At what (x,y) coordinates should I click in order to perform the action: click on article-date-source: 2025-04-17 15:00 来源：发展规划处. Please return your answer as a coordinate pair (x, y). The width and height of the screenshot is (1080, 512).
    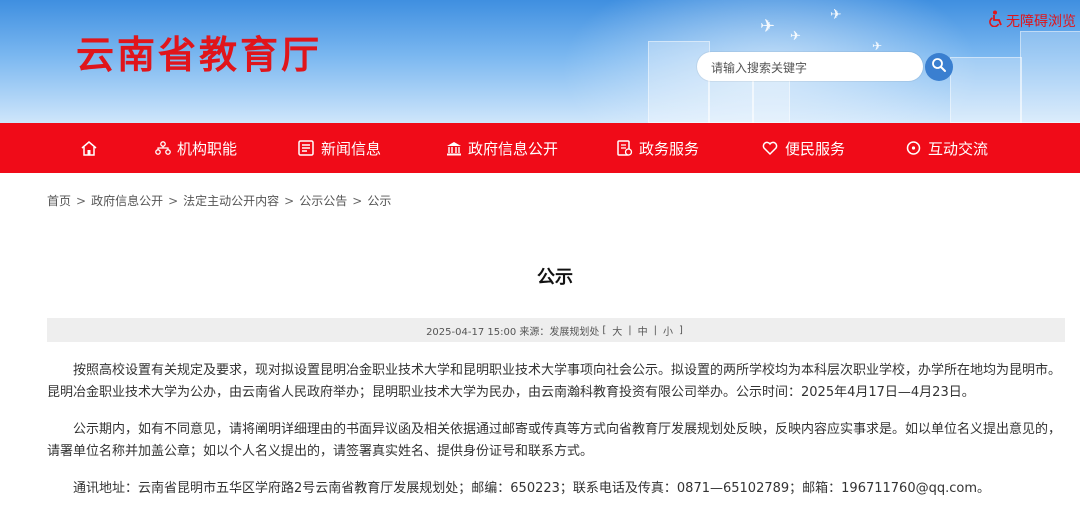
    Looking at the image, I should click on (513, 332).